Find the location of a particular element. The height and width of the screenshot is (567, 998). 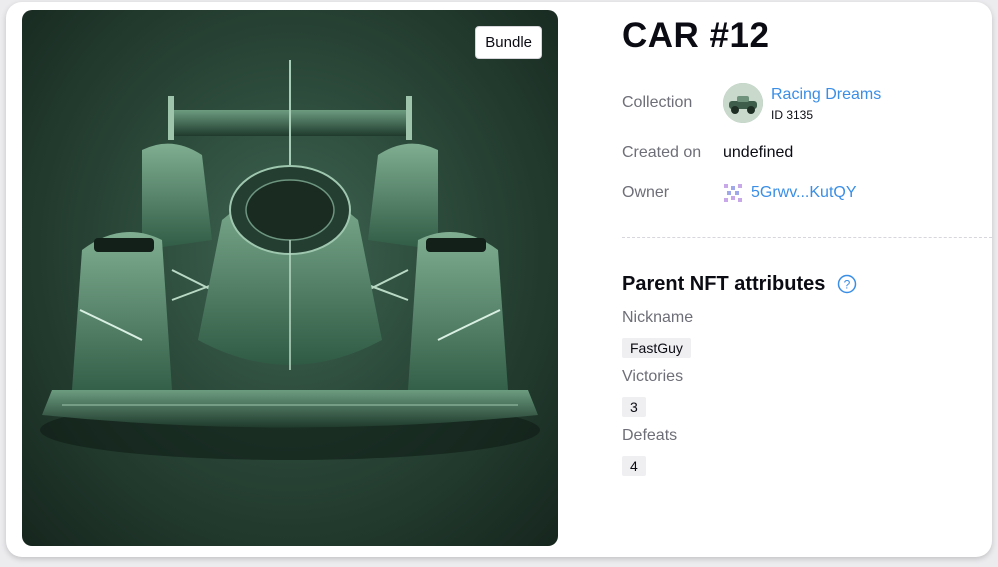

divider is located at coordinates (807, 237).